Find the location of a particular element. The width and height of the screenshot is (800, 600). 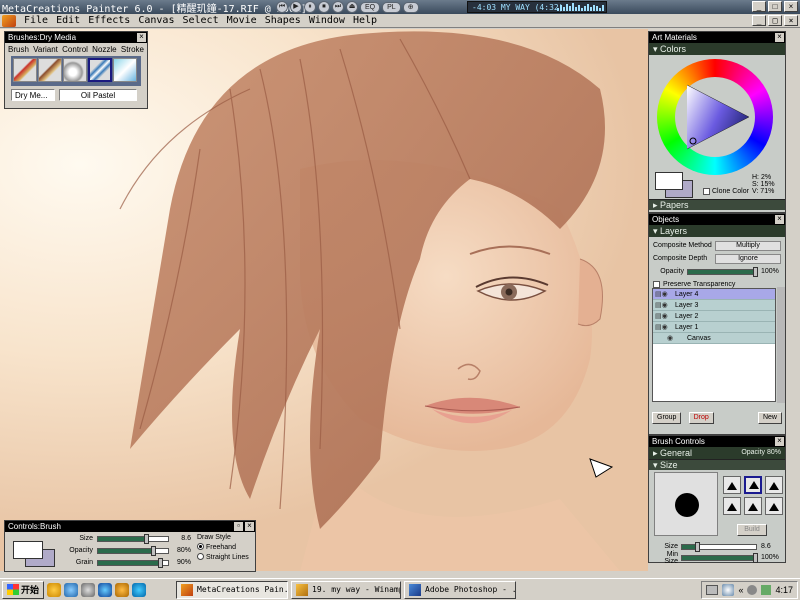

controls-opacity-slider is located at coordinates (133, 550).